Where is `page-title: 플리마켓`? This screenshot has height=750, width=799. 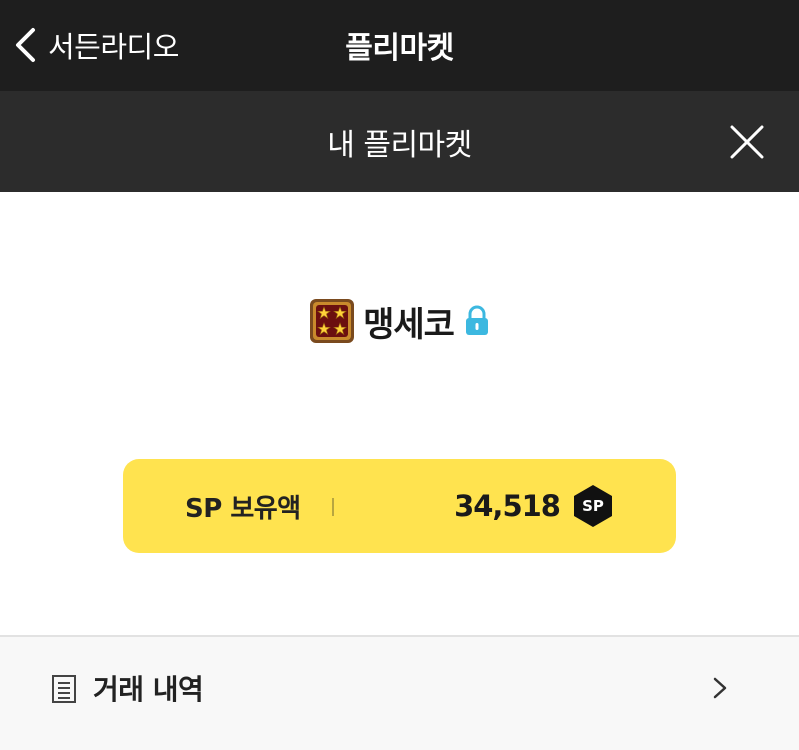 page-title: 플리마켓 is located at coordinates (399, 48).